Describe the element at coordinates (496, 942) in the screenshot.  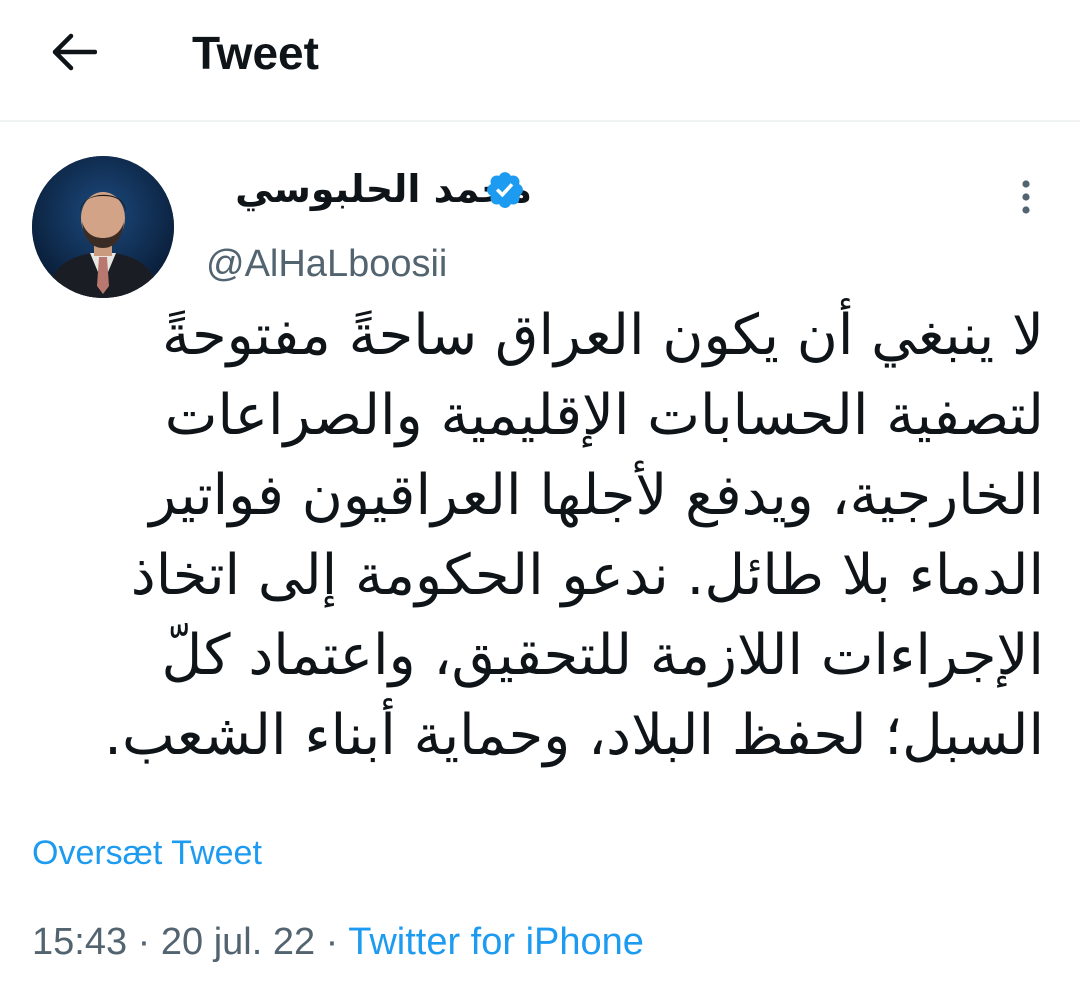
I see `tweet-source-link: Twitter for iPhone` at that location.